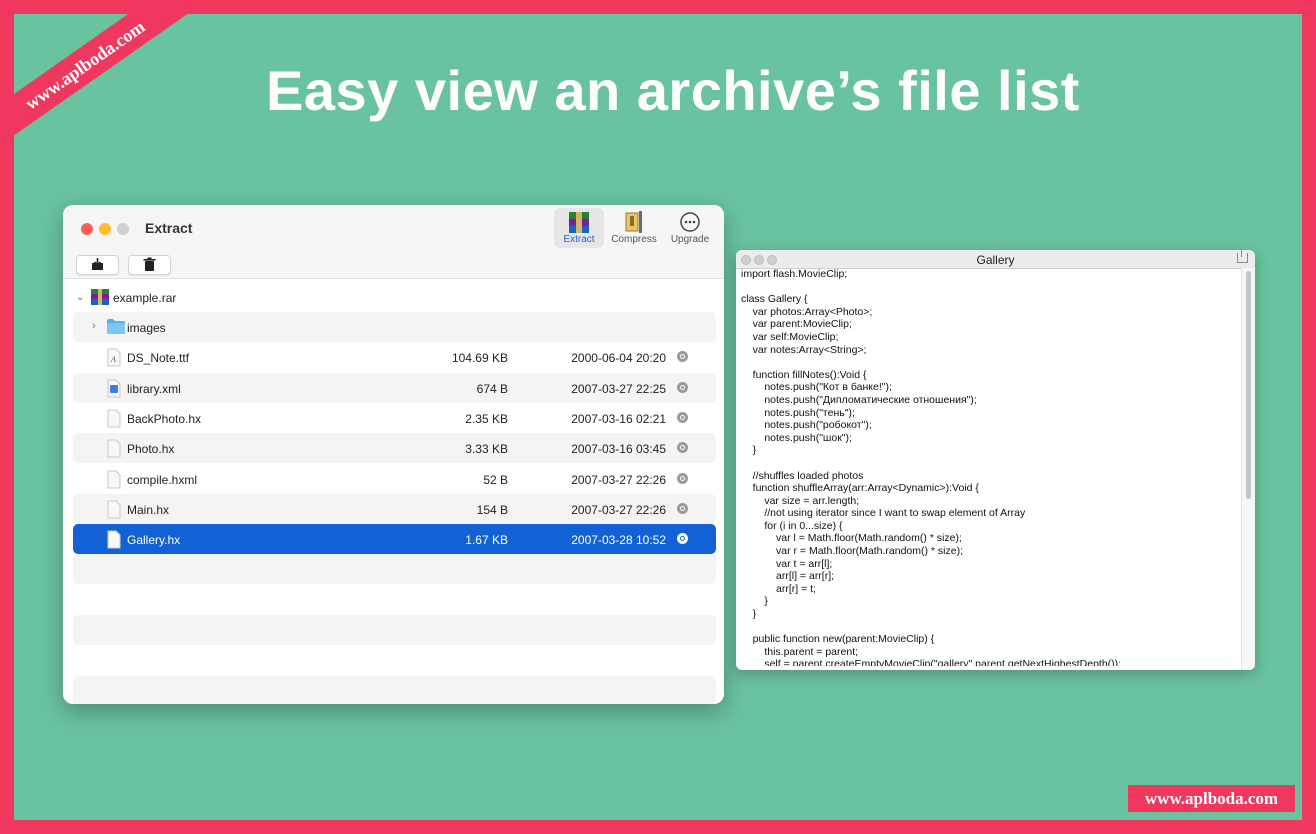 The image size is (1316, 834). Describe the element at coordinates (579, 222) in the screenshot. I see `rar-archive-icon` at that location.